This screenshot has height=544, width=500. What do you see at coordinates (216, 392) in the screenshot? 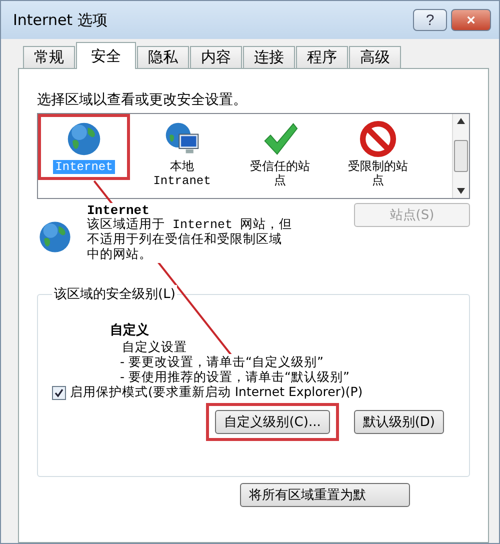
I see `checkbox-label: 启用保护模式(要求重新启动 Internet Explorer)(P)` at bounding box center [216, 392].